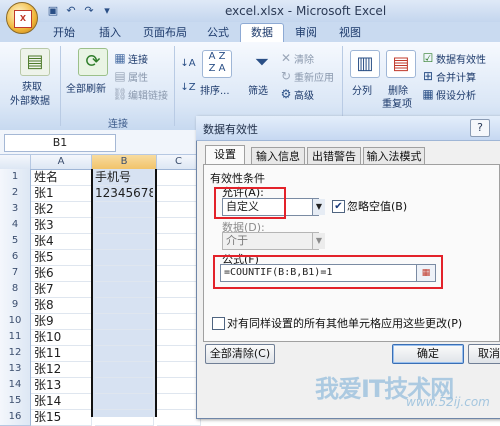 The height and width of the screenshot is (426, 500). I want to click on cell-b: 手机号, so click(124, 177).